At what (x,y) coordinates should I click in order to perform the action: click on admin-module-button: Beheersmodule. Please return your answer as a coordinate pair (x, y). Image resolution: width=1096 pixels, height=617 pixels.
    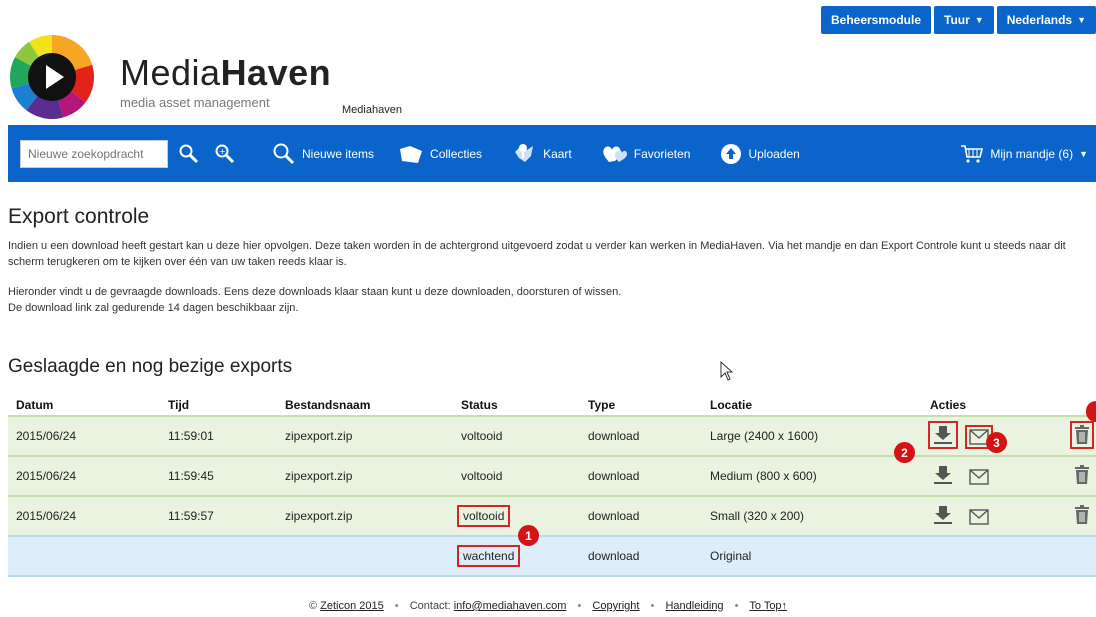
    Looking at the image, I should click on (876, 20).